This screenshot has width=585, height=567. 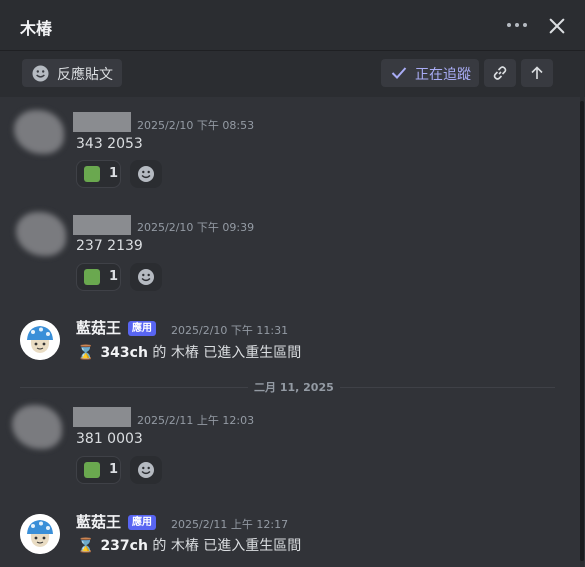 I want to click on message-timestamp: 2025/2/10 下午 09:39, so click(x=196, y=227).